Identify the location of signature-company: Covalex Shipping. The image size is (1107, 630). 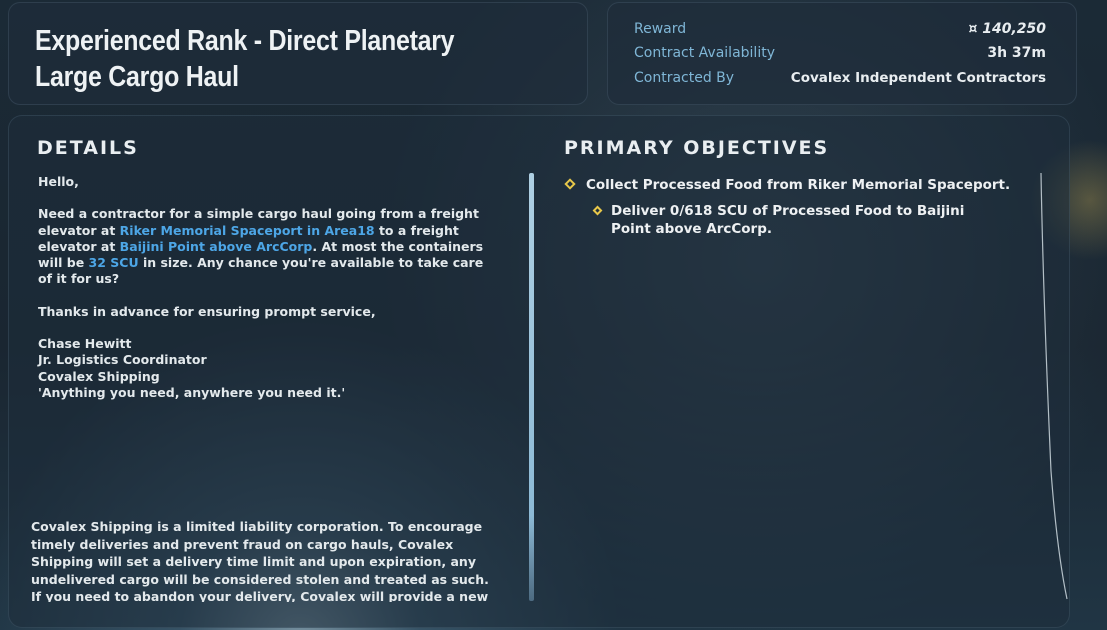
(99, 376).